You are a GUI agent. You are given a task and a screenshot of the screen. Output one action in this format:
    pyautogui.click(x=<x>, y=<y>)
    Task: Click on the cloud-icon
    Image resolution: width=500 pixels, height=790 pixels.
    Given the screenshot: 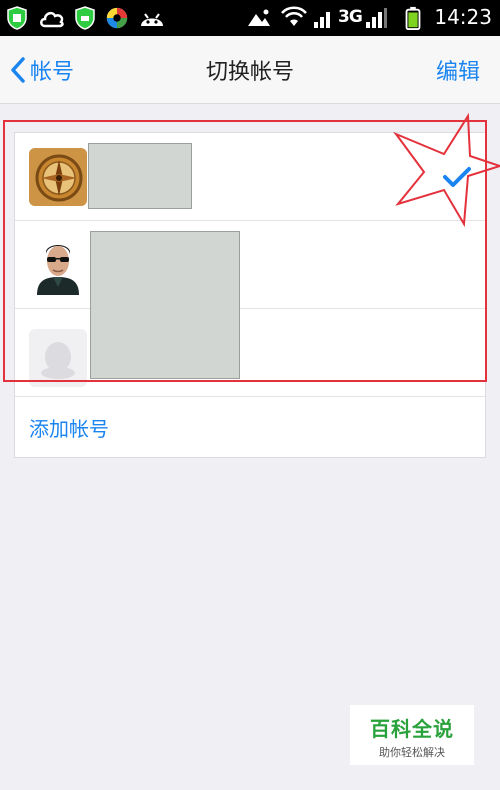 What is the action you would take?
    pyautogui.click(x=52, y=19)
    